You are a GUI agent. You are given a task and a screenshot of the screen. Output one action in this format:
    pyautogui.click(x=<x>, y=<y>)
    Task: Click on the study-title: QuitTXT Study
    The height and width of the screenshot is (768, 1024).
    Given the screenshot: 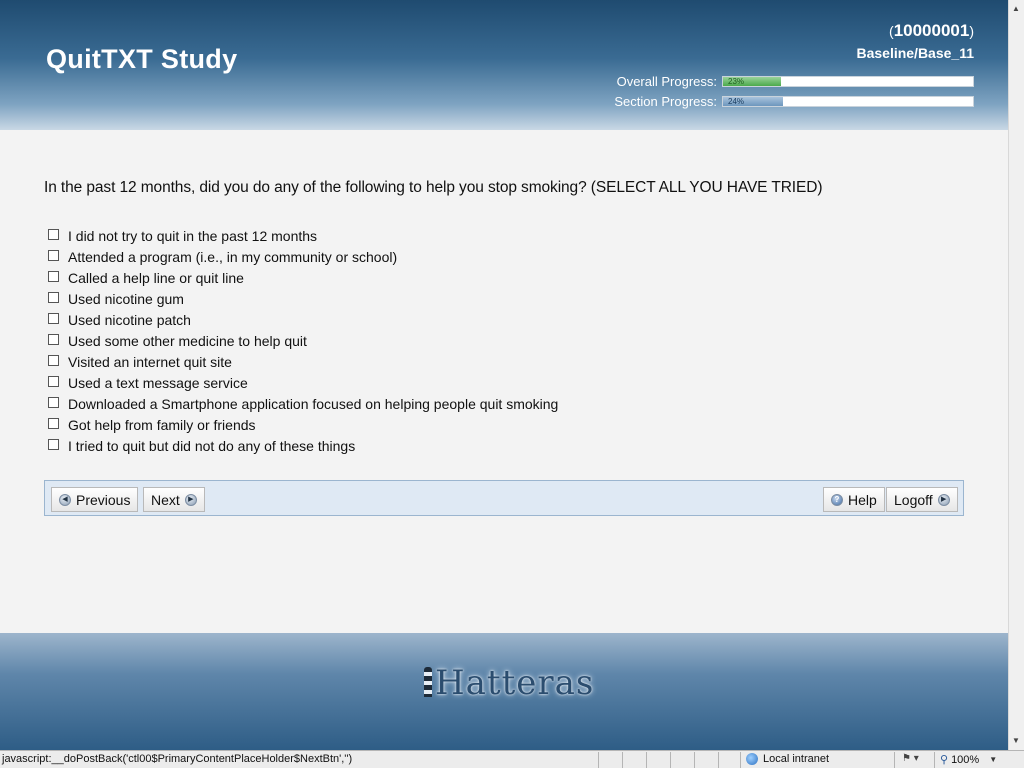 What is the action you would take?
    pyautogui.click(x=142, y=59)
    